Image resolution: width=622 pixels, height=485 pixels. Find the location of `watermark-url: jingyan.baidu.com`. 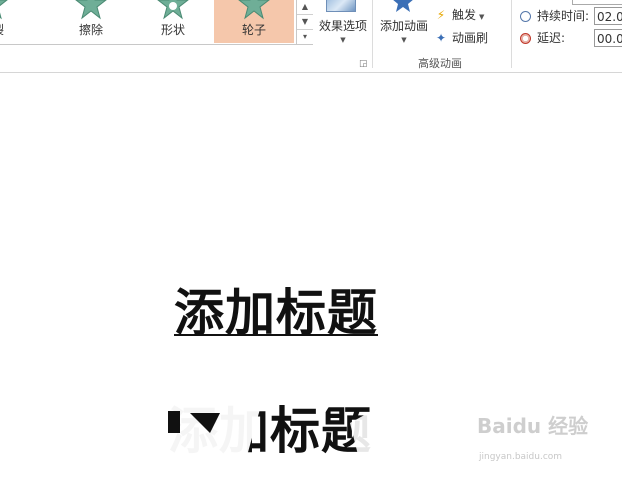

watermark-url: jingyan.baidu.com is located at coordinates (521, 457).